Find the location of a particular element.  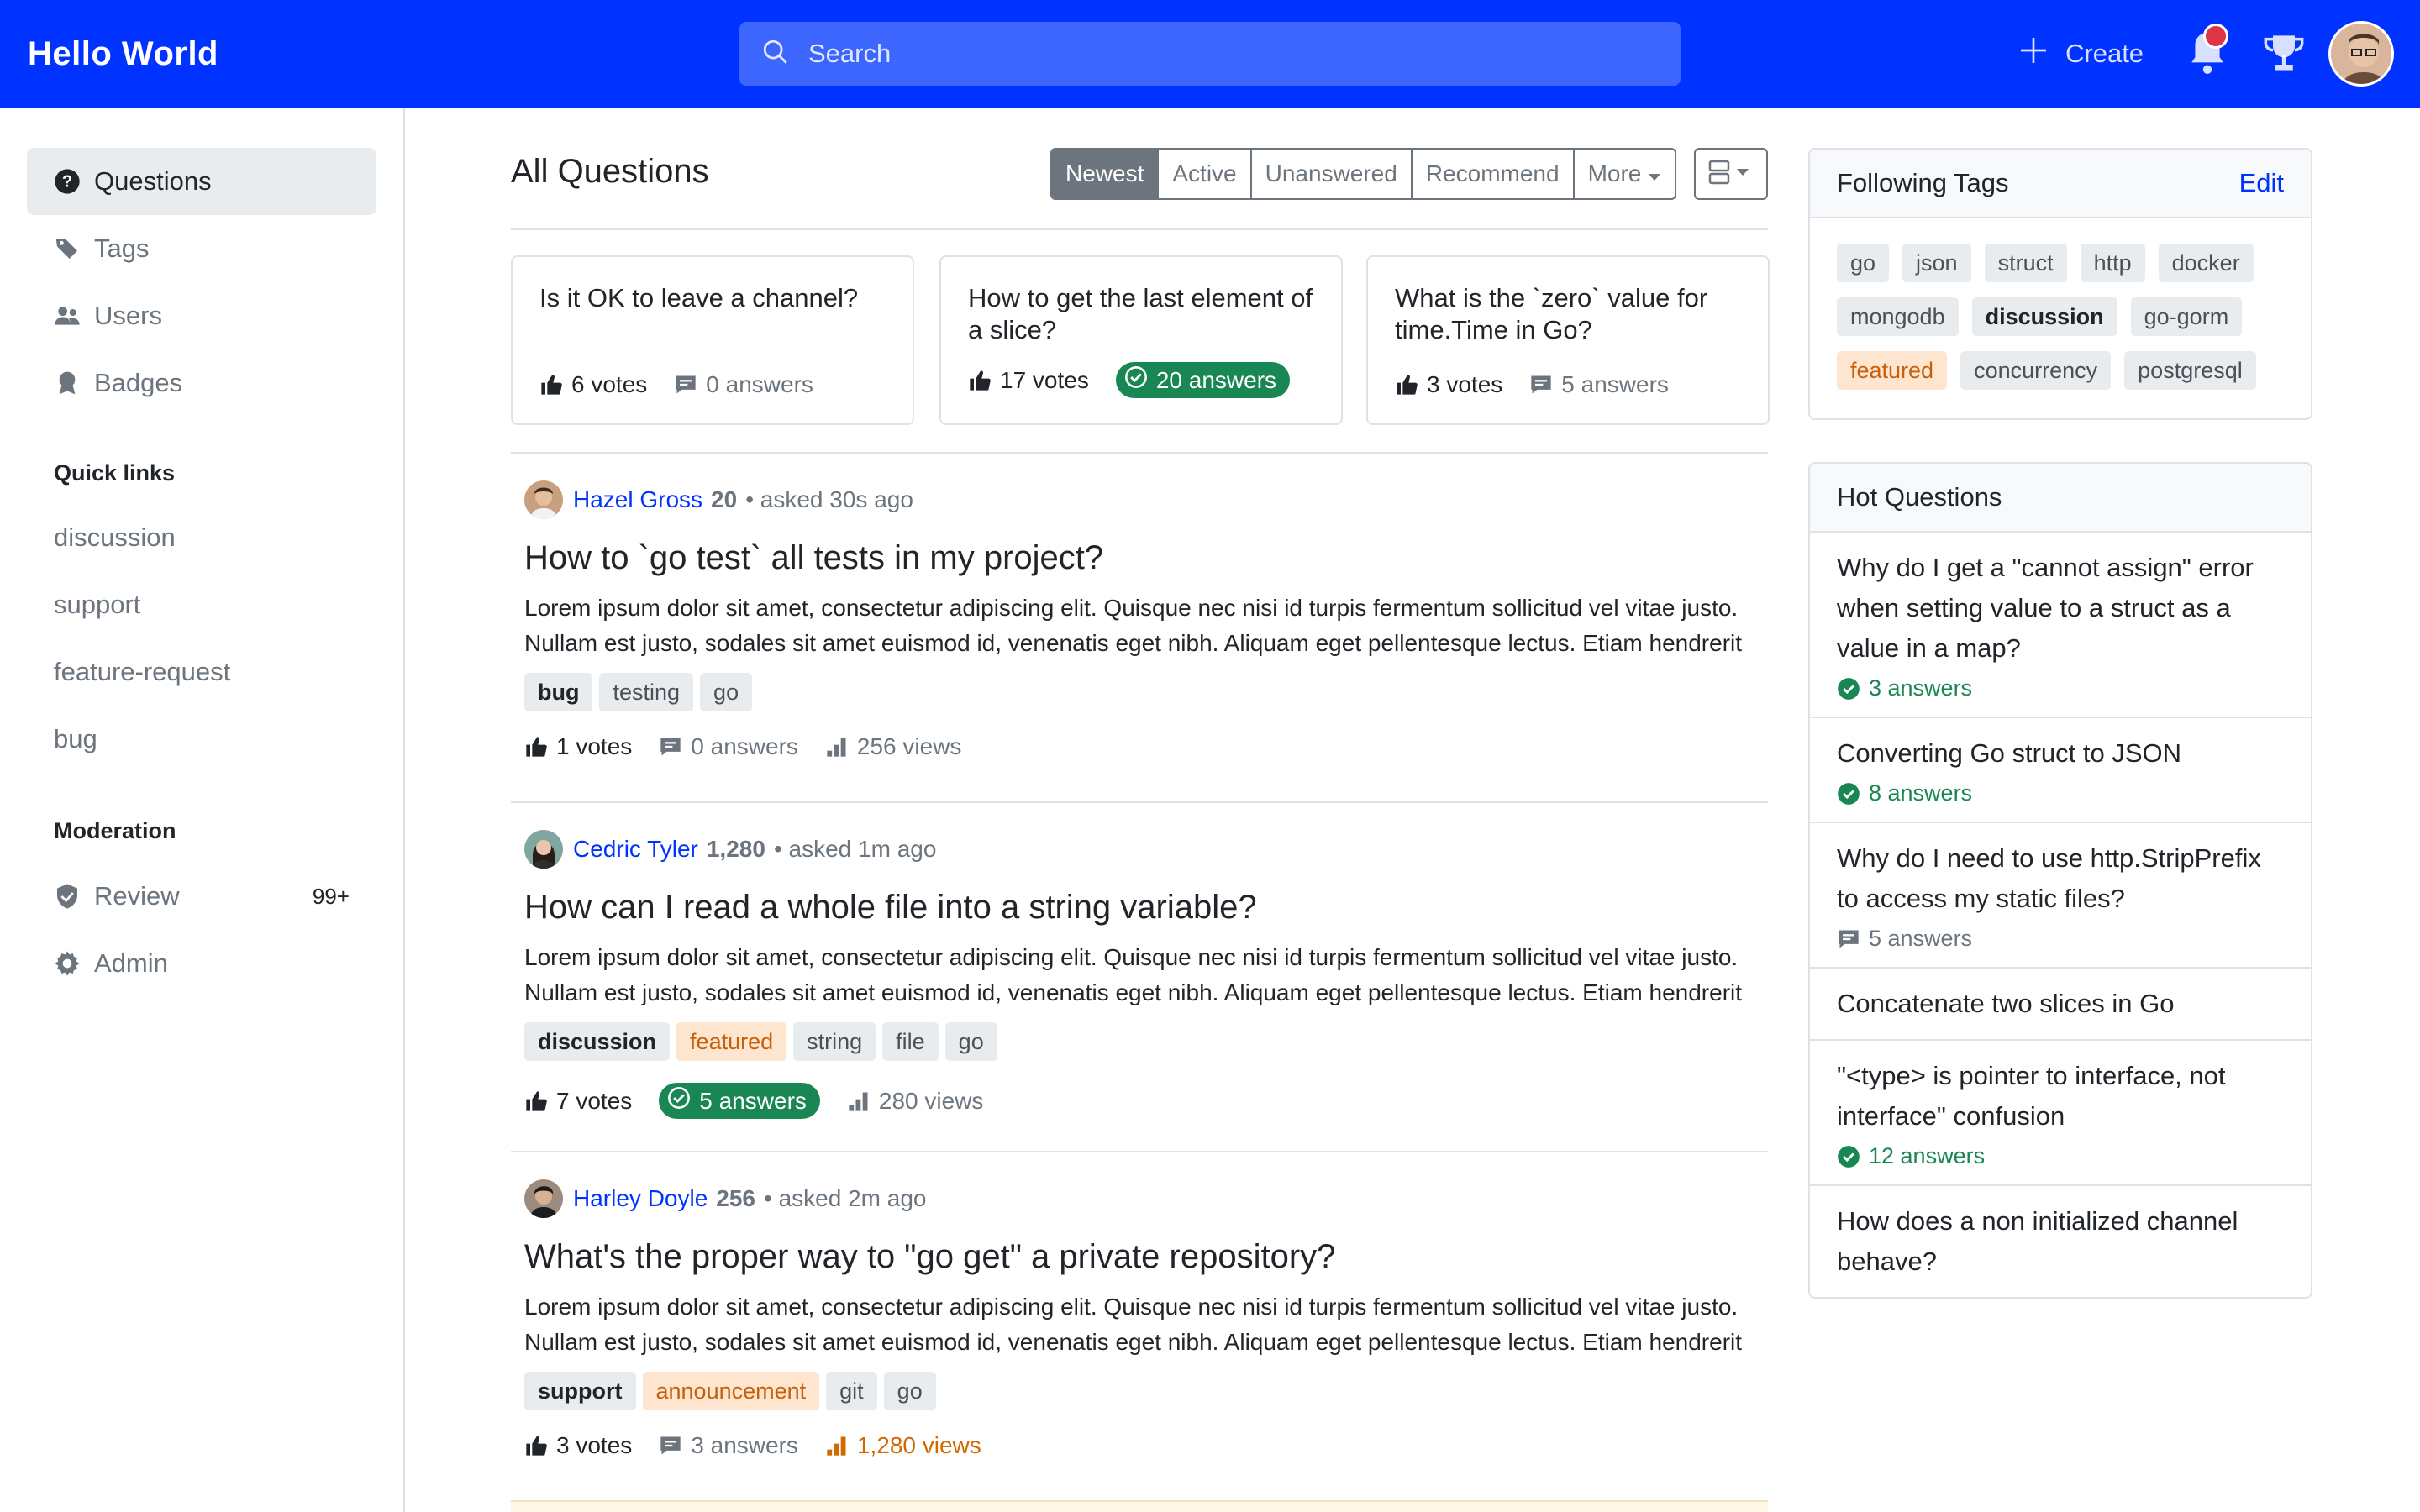

quick-link-bug: bug is located at coordinates (75, 739).